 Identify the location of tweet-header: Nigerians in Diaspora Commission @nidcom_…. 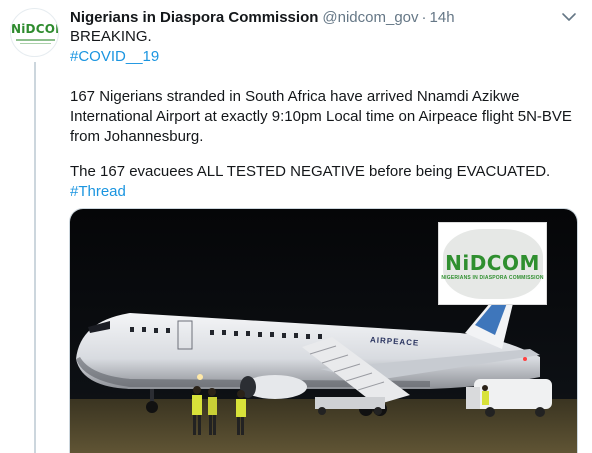
(262, 18).